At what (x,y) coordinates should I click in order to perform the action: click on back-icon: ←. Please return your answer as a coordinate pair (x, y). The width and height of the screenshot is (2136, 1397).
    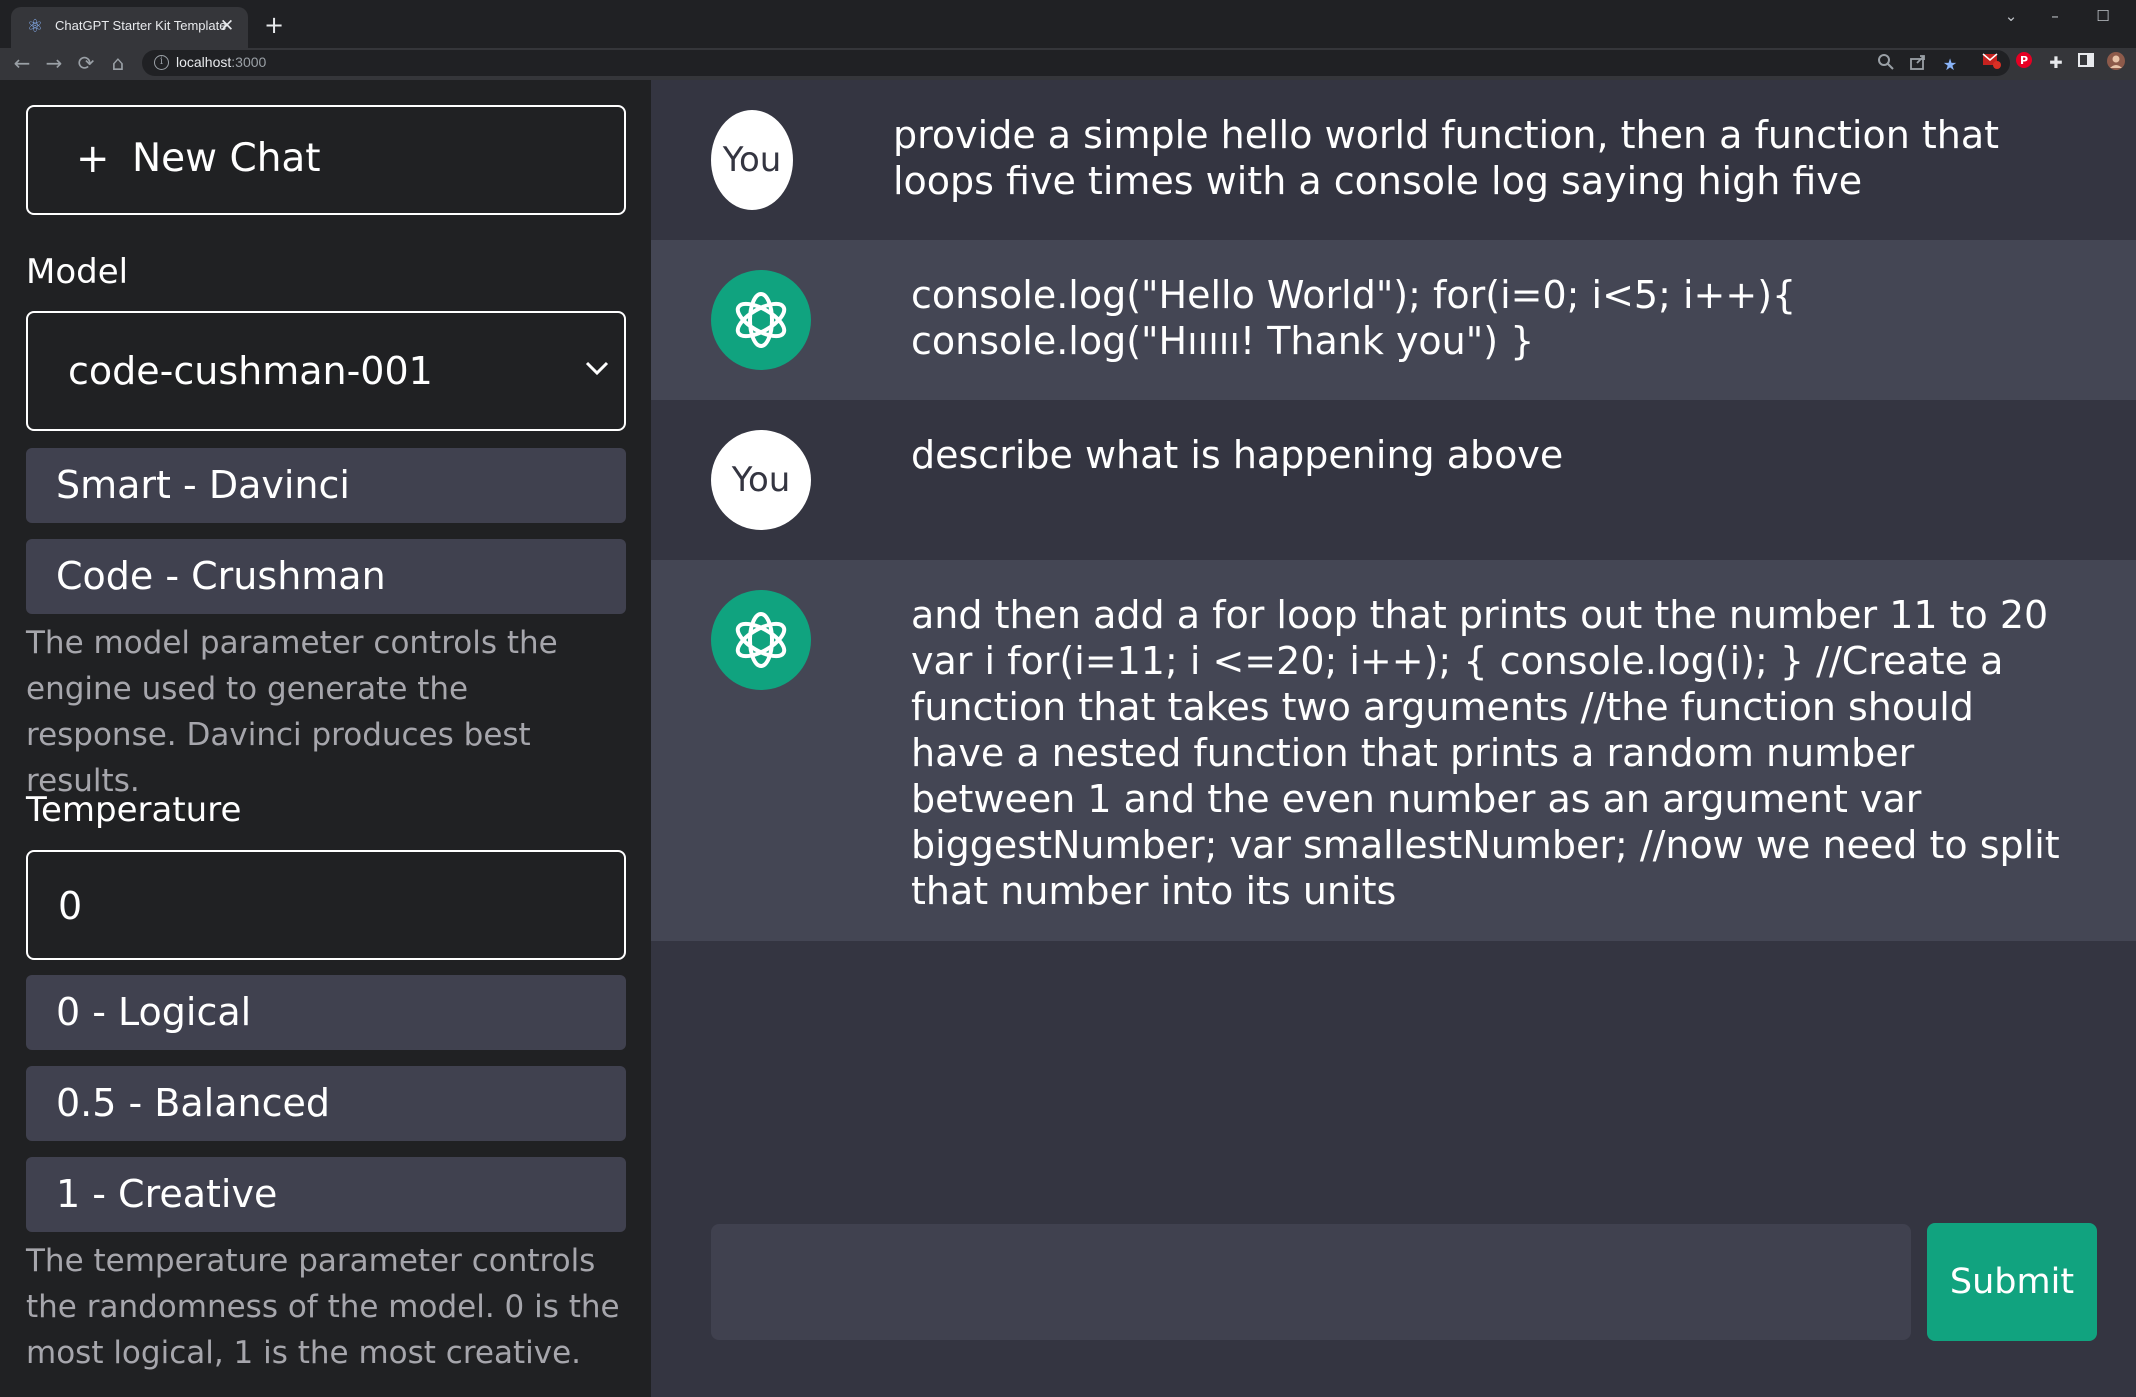
    Looking at the image, I should click on (22, 63).